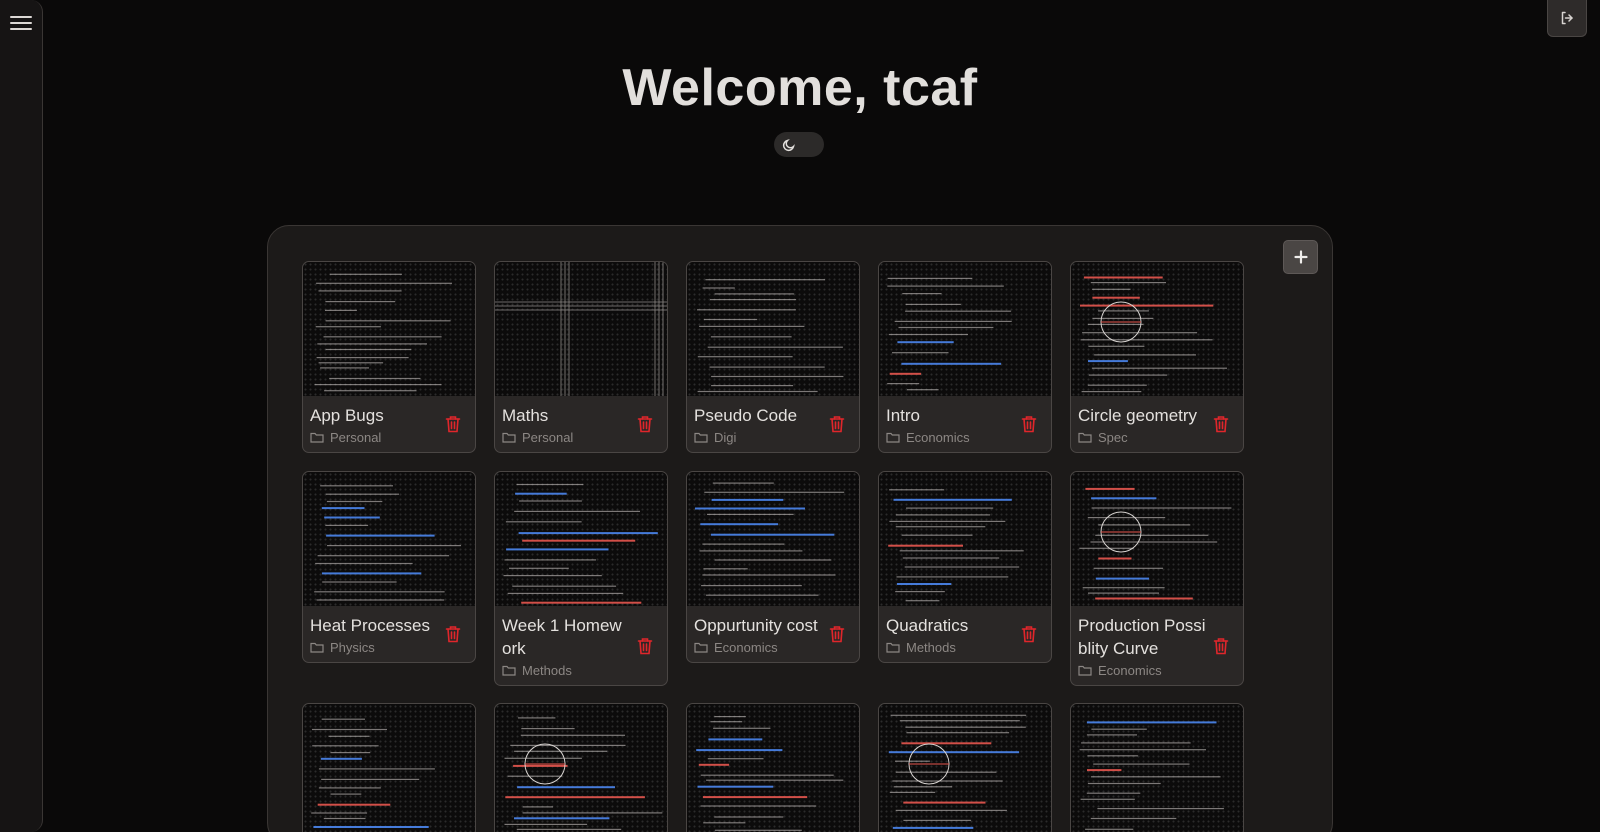 This screenshot has width=1600, height=832. Describe the element at coordinates (562, 637) in the screenshot. I see `note-title: Week 1 Homework` at that location.